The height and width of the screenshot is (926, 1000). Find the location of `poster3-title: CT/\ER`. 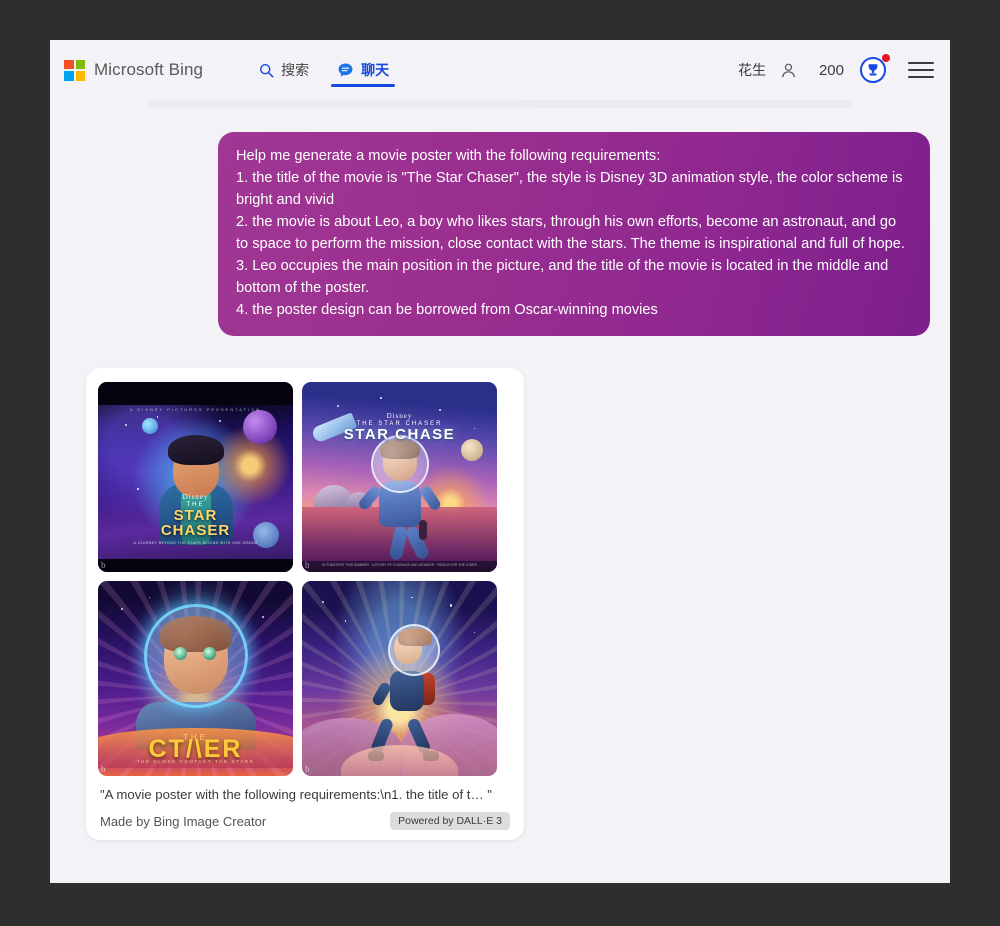

poster3-title: CT/\ER is located at coordinates (195, 749).